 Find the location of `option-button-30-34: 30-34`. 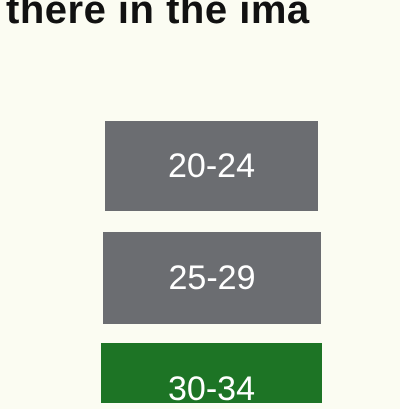

option-button-30-34: 30-34 is located at coordinates (211, 375).